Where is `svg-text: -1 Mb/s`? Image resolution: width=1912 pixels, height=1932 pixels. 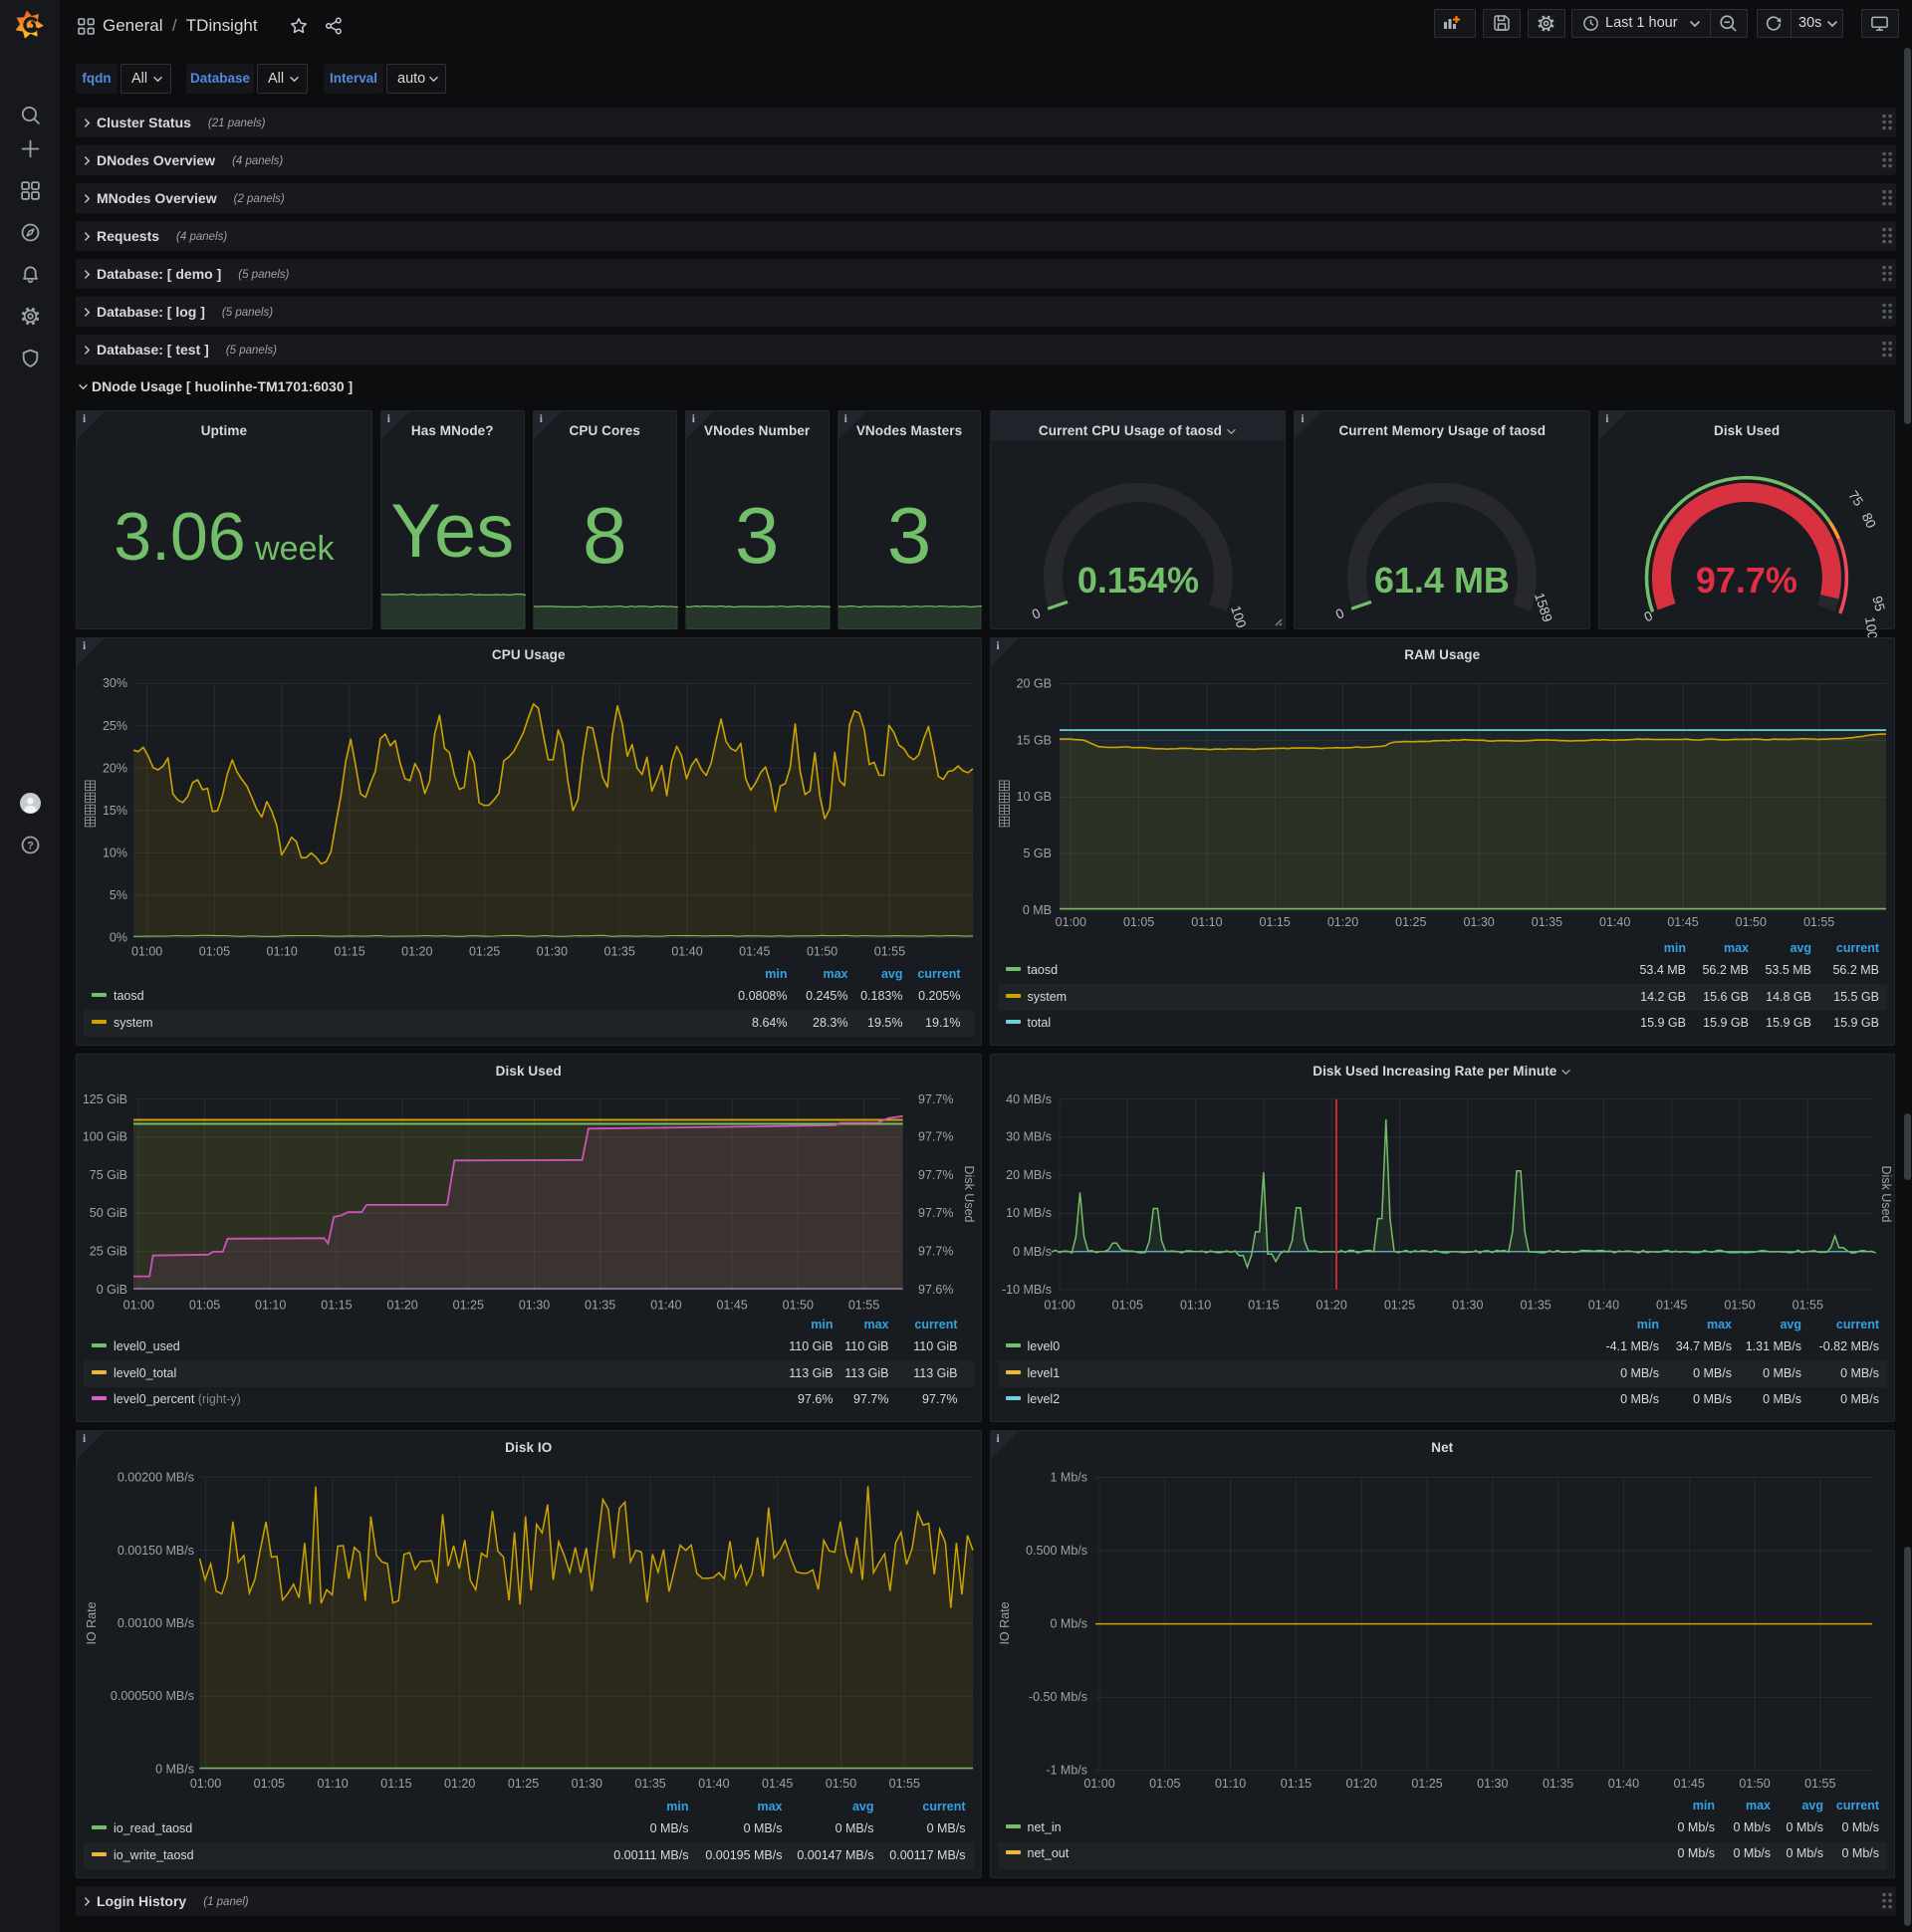
svg-text: -1 Mb/s is located at coordinates (1066, 1771).